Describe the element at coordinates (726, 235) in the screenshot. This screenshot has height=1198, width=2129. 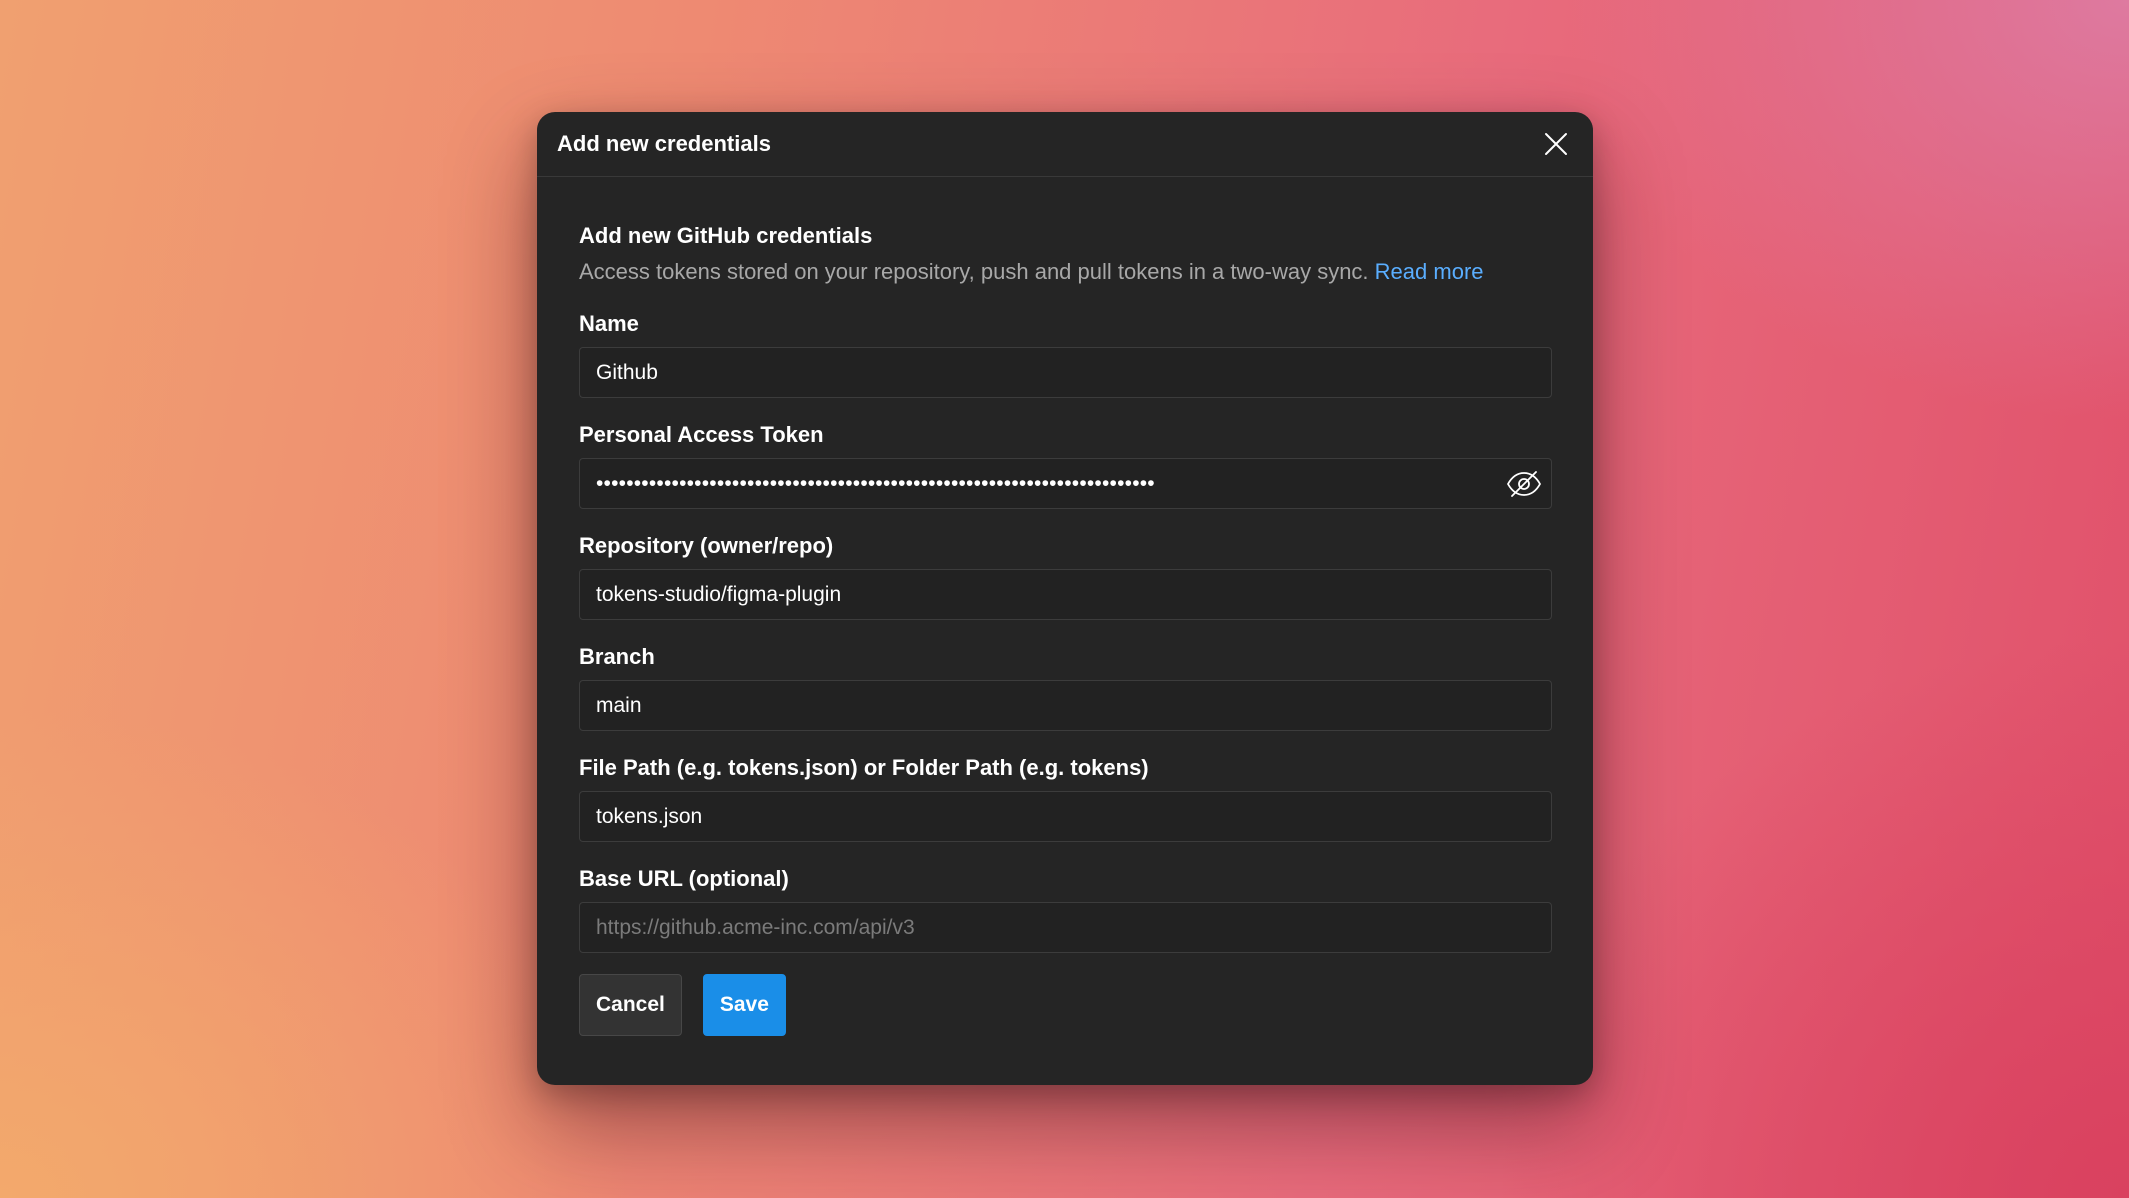
I see `section-title: Add new GitHub credentials` at that location.